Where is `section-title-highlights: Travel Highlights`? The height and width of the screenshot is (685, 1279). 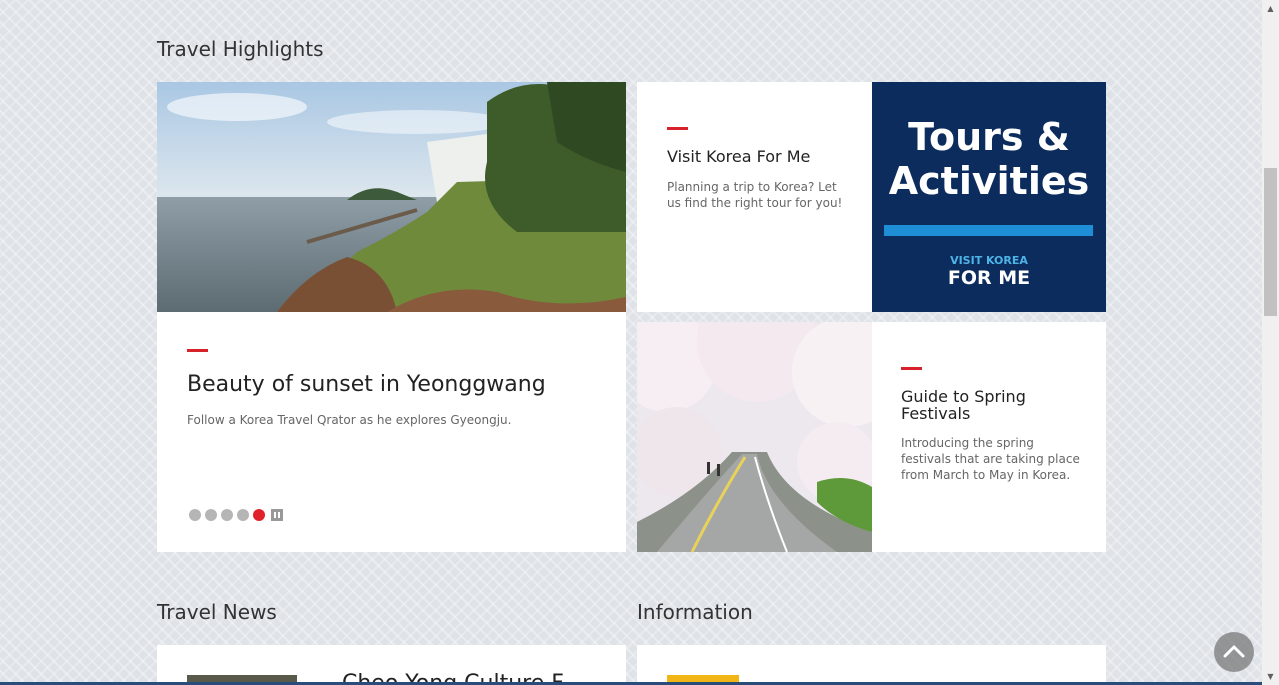 section-title-highlights: Travel Highlights is located at coordinates (240, 49).